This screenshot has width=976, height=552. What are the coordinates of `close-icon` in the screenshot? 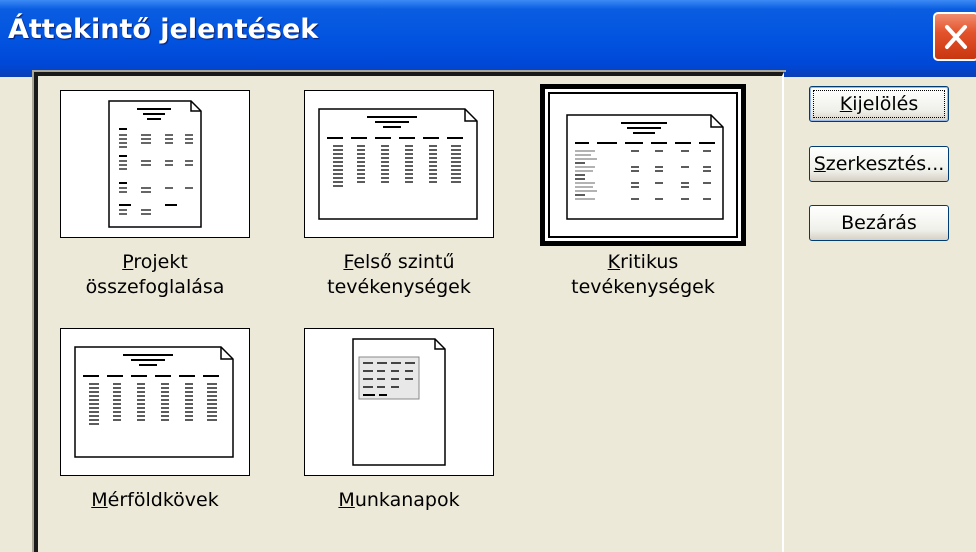 It's located at (956, 37).